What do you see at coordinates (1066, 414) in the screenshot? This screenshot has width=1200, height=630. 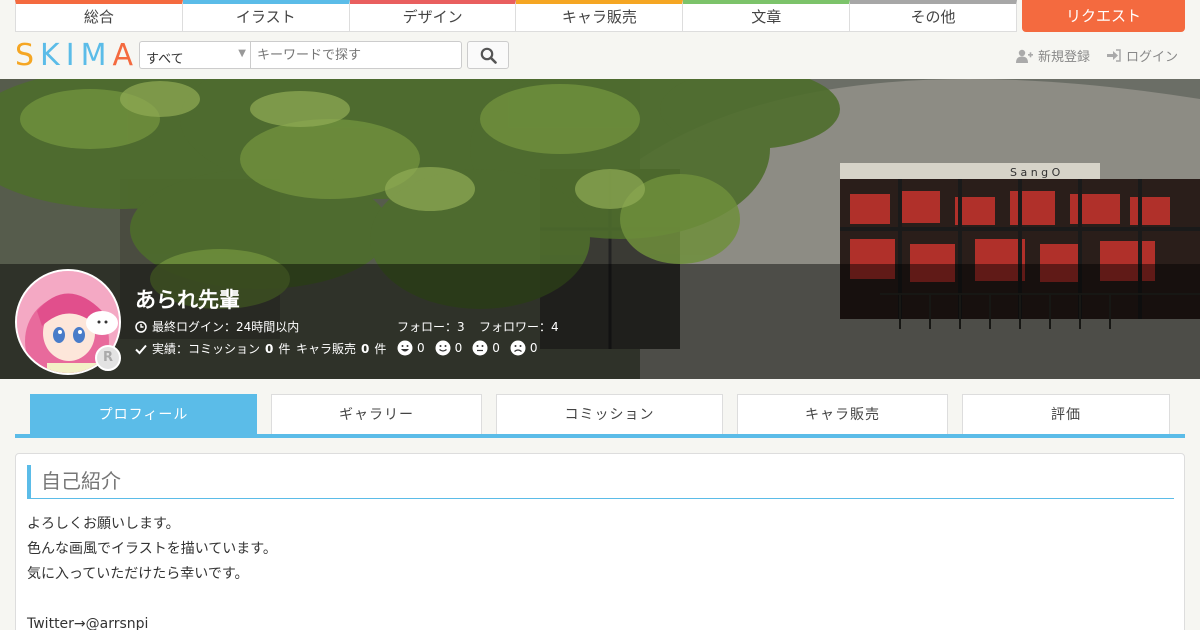 I see `tab-reviews: 評価` at bounding box center [1066, 414].